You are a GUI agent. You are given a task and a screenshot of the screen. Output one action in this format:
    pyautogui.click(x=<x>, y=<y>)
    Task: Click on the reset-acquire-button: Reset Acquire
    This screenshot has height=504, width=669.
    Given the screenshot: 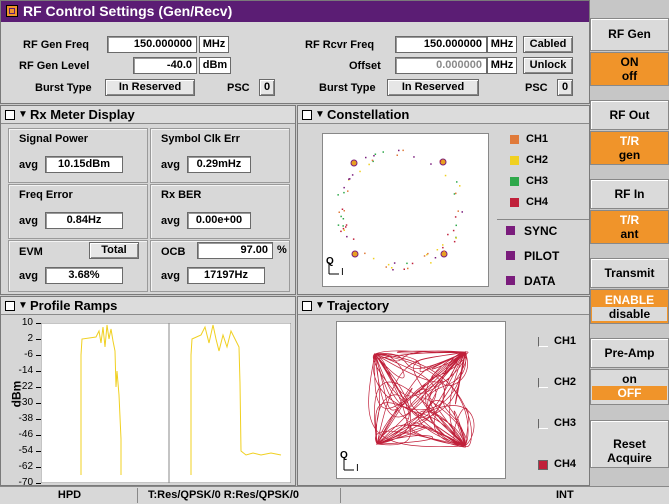 What is the action you would take?
    pyautogui.click(x=629, y=444)
    